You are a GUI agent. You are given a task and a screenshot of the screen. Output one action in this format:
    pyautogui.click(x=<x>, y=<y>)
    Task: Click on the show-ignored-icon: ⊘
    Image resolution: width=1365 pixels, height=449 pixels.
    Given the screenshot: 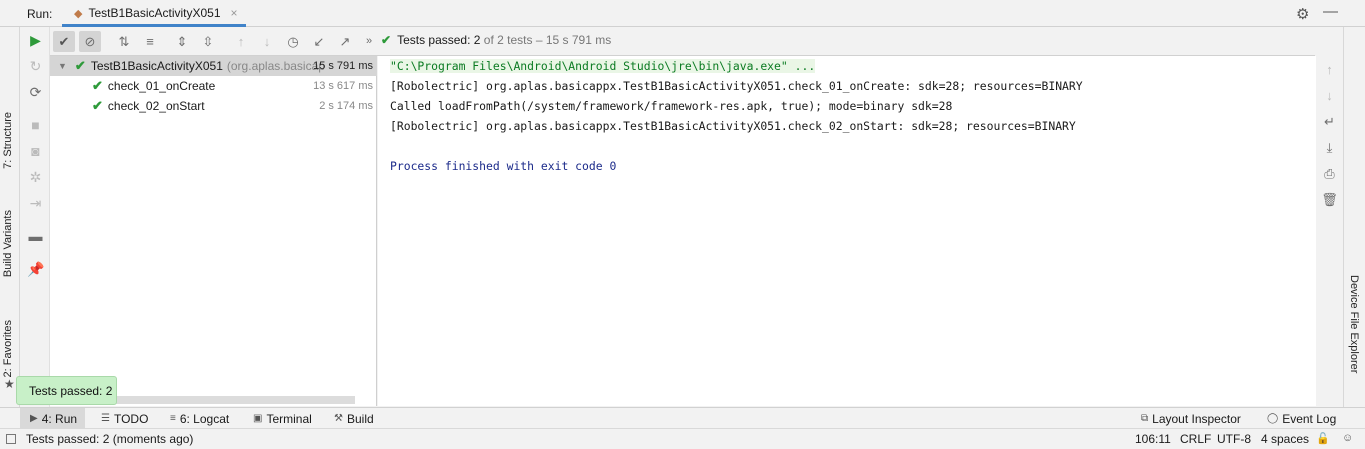 What is the action you would take?
    pyautogui.click(x=90, y=41)
    